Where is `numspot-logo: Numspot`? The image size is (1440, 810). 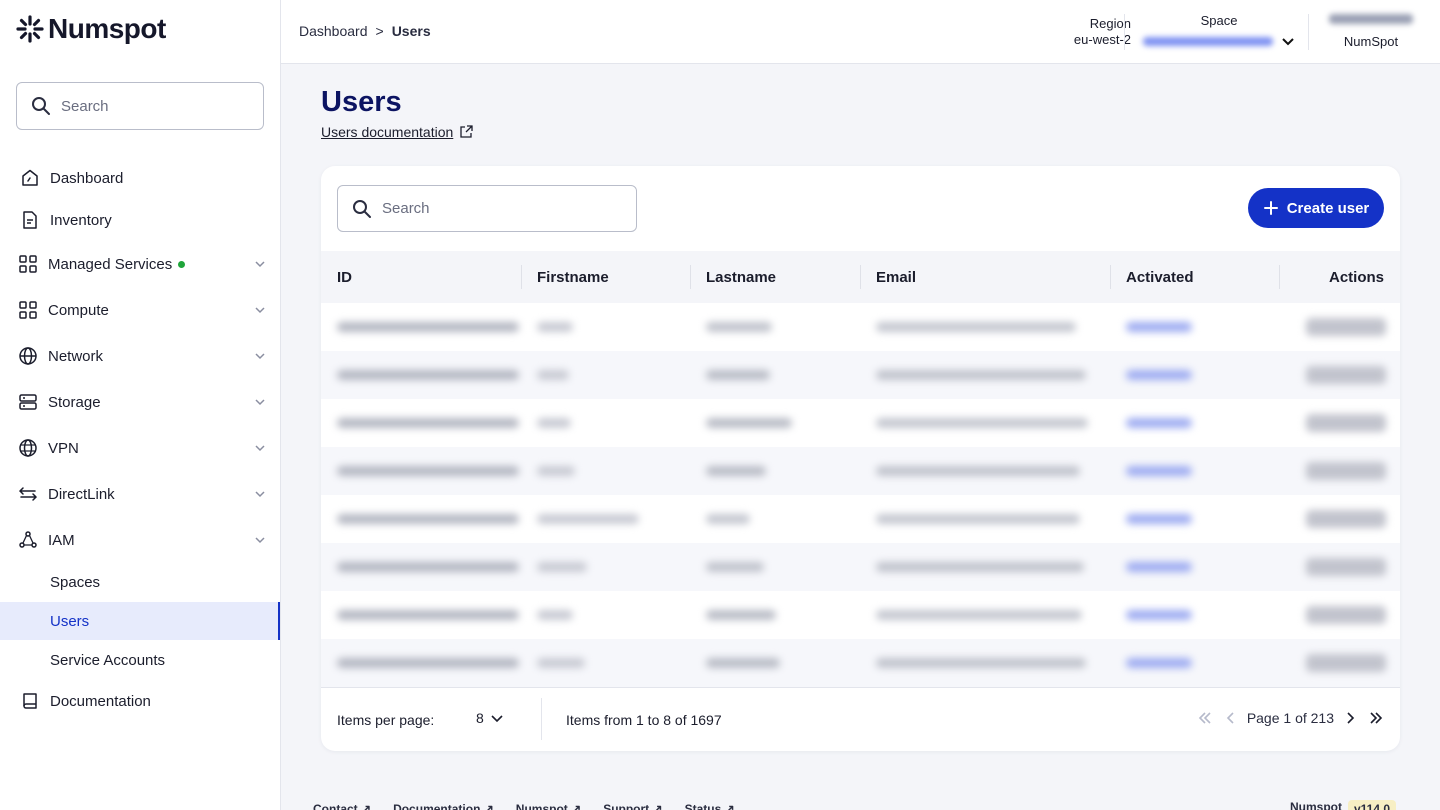
numspot-logo: Numspot is located at coordinates (91, 29).